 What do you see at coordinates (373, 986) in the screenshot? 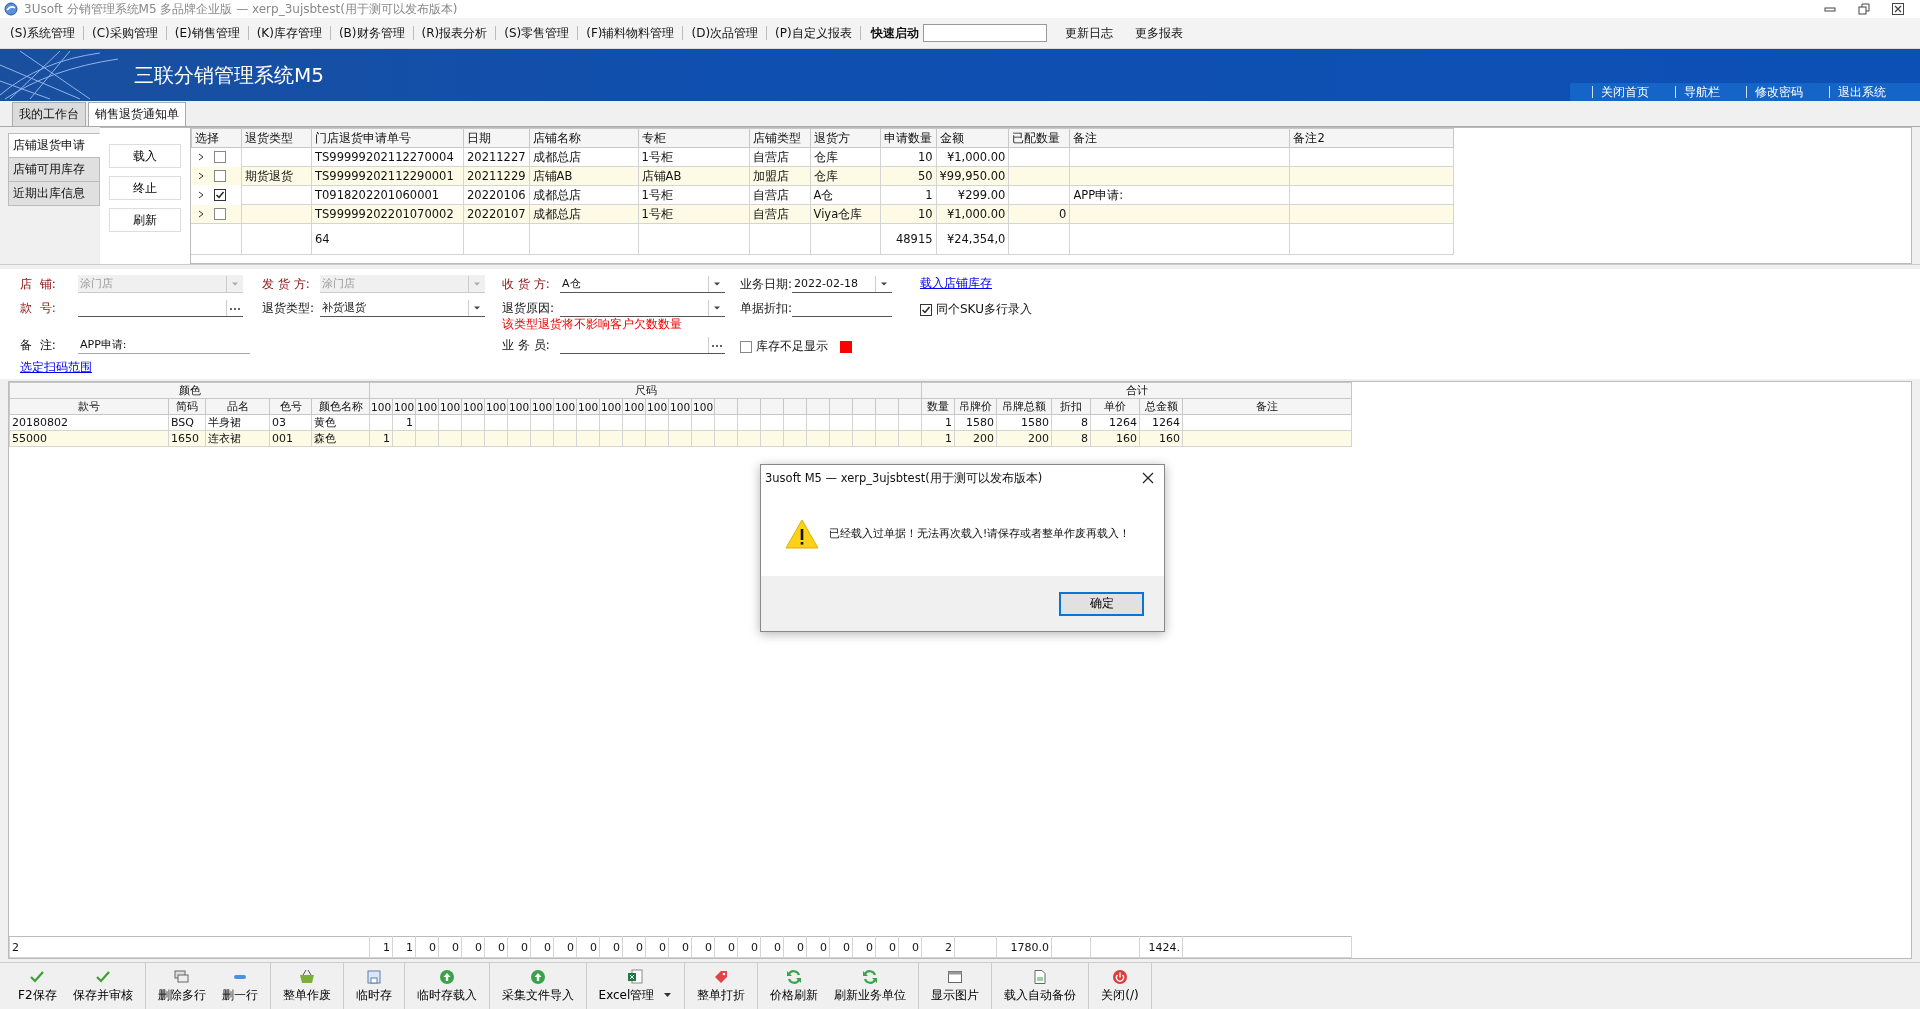
I see `toolbar-button: 临时存` at bounding box center [373, 986].